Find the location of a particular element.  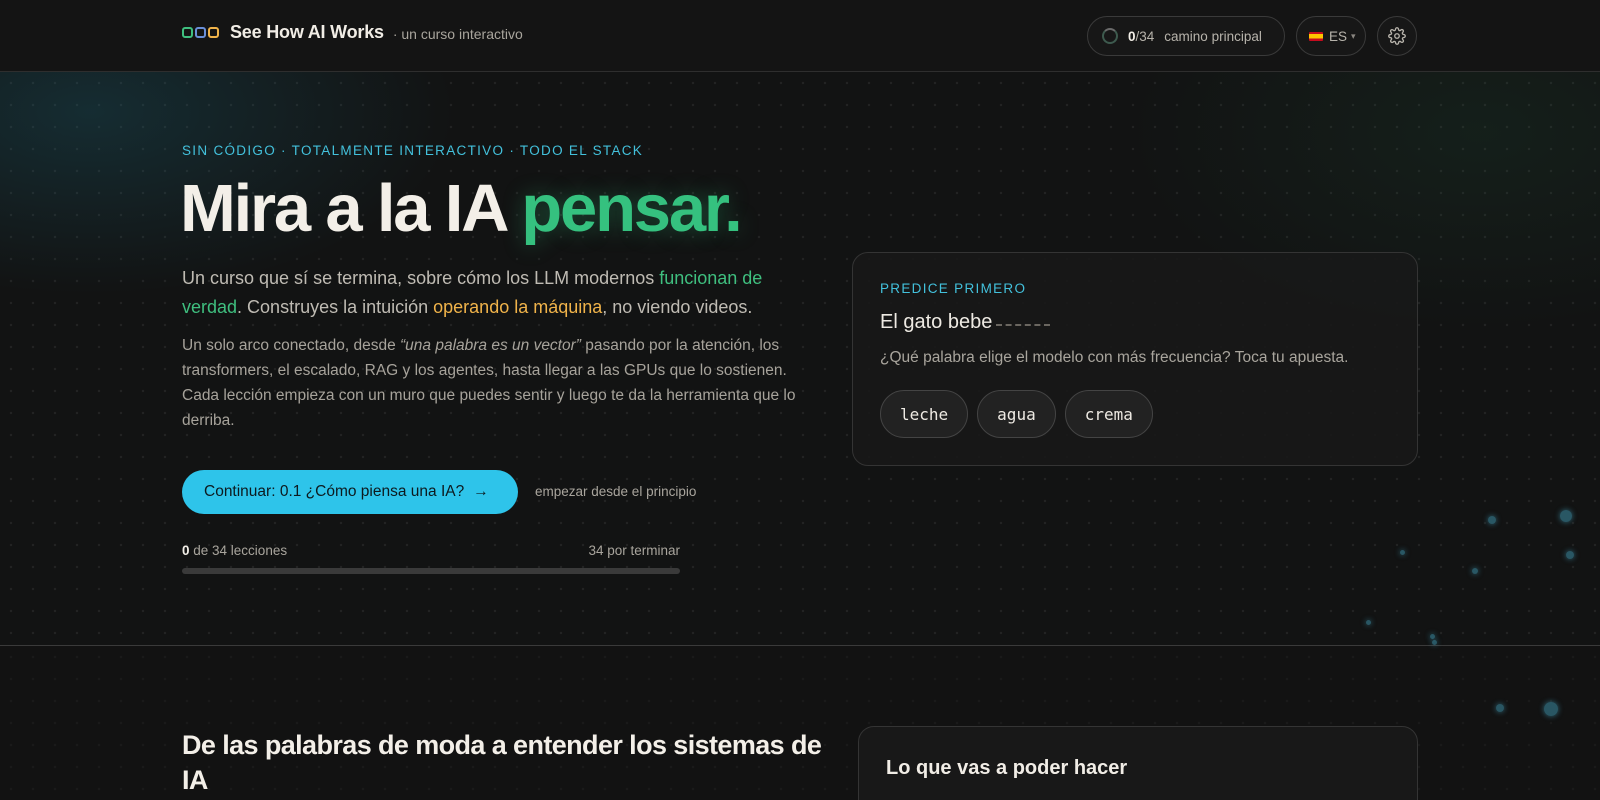

description-text: Un solo arco conectado, desde is located at coordinates (291, 345).